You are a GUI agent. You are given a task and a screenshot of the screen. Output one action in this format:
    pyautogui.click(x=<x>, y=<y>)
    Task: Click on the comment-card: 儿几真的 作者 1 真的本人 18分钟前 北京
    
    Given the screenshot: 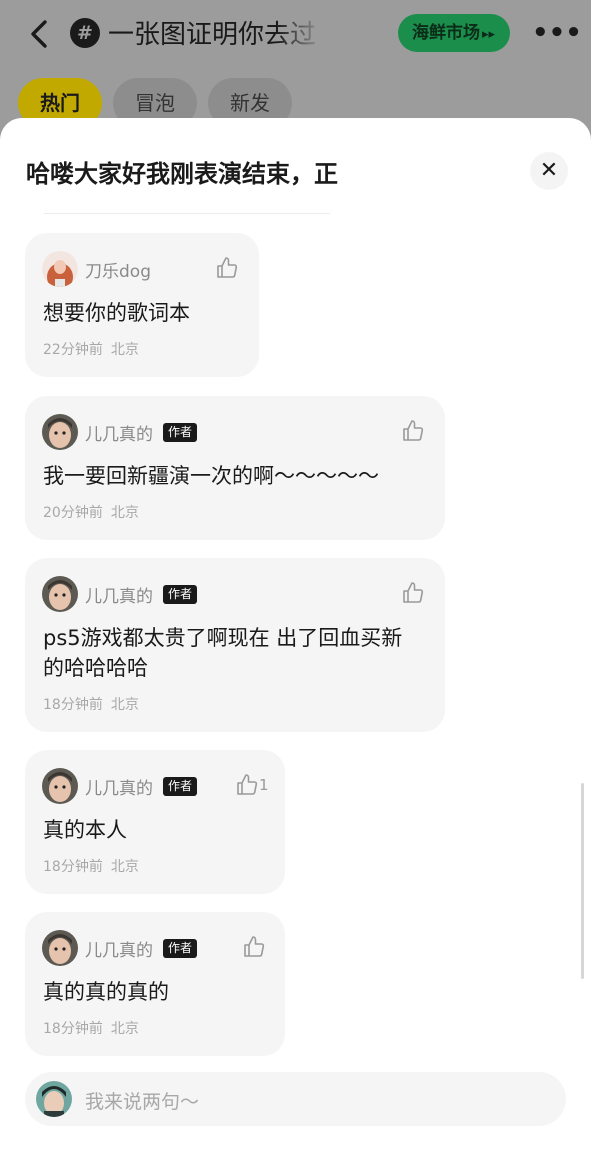 What is the action you would take?
    pyautogui.click(x=155, y=822)
    